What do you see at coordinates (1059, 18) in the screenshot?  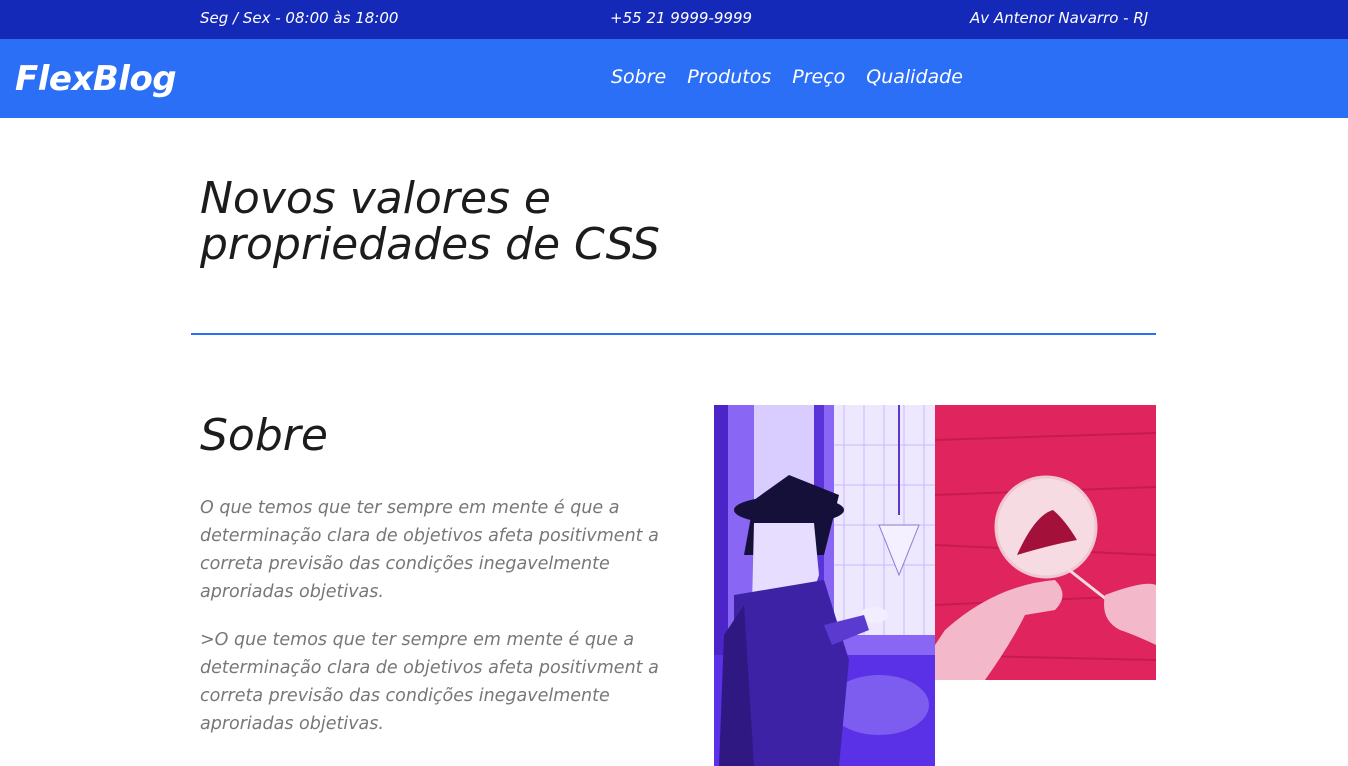 I see `address: Av Antenor Navarro - RJ` at bounding box center [1059, 18].